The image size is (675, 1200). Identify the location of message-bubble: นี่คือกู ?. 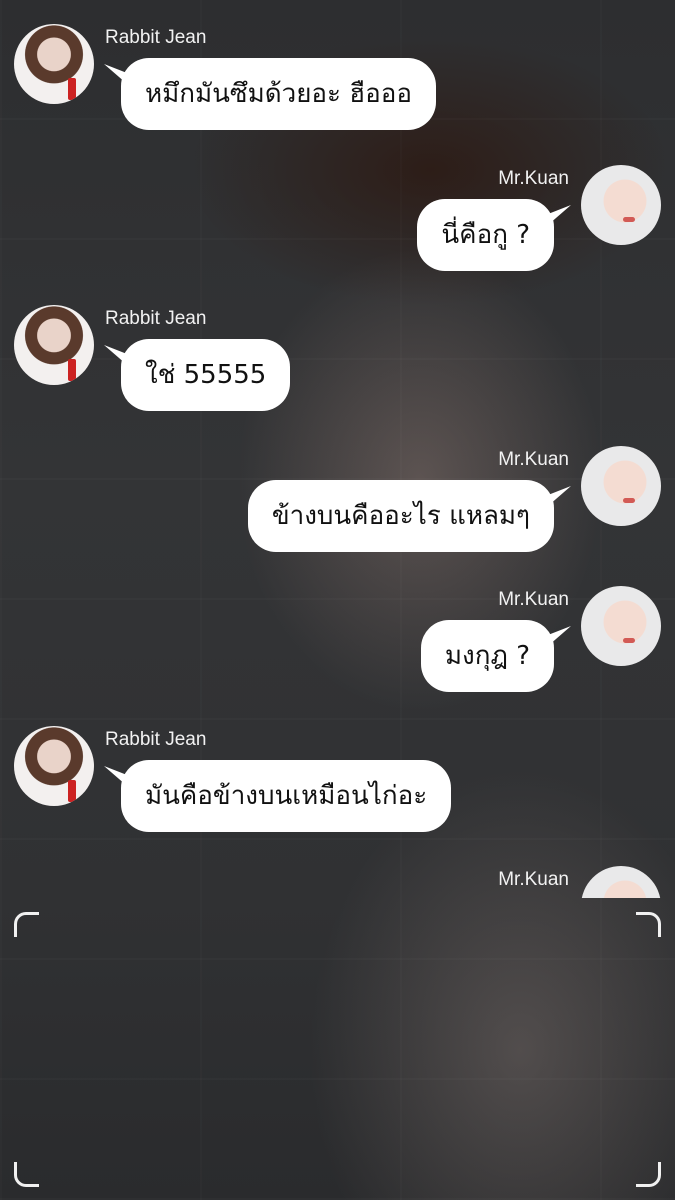
(485, 235).